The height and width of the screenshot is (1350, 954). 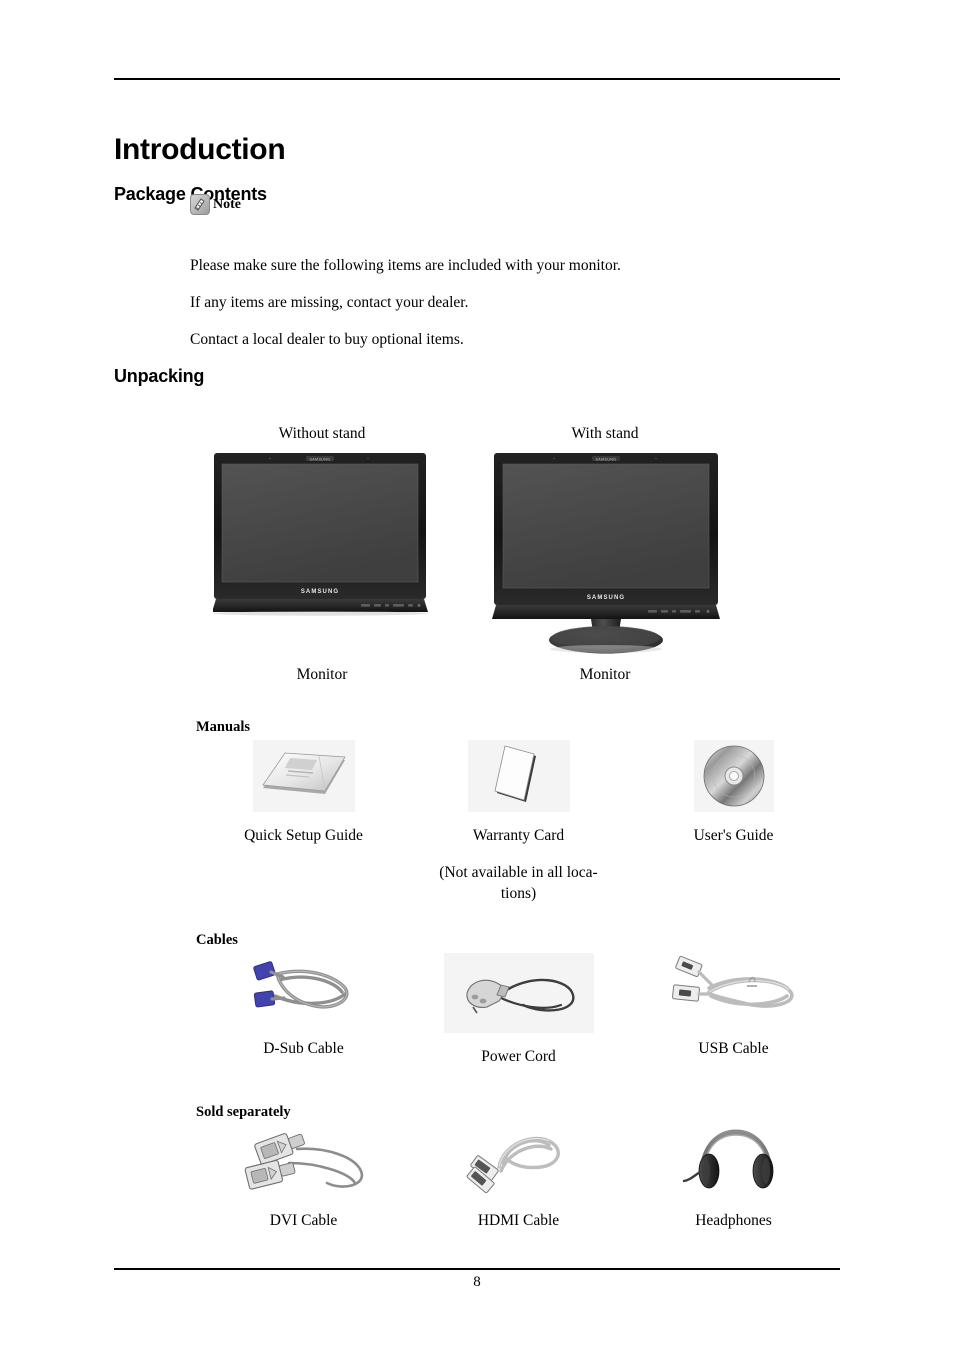 I want to click on item-usb-cable: USB Cable, so click(x=733, y=1009).